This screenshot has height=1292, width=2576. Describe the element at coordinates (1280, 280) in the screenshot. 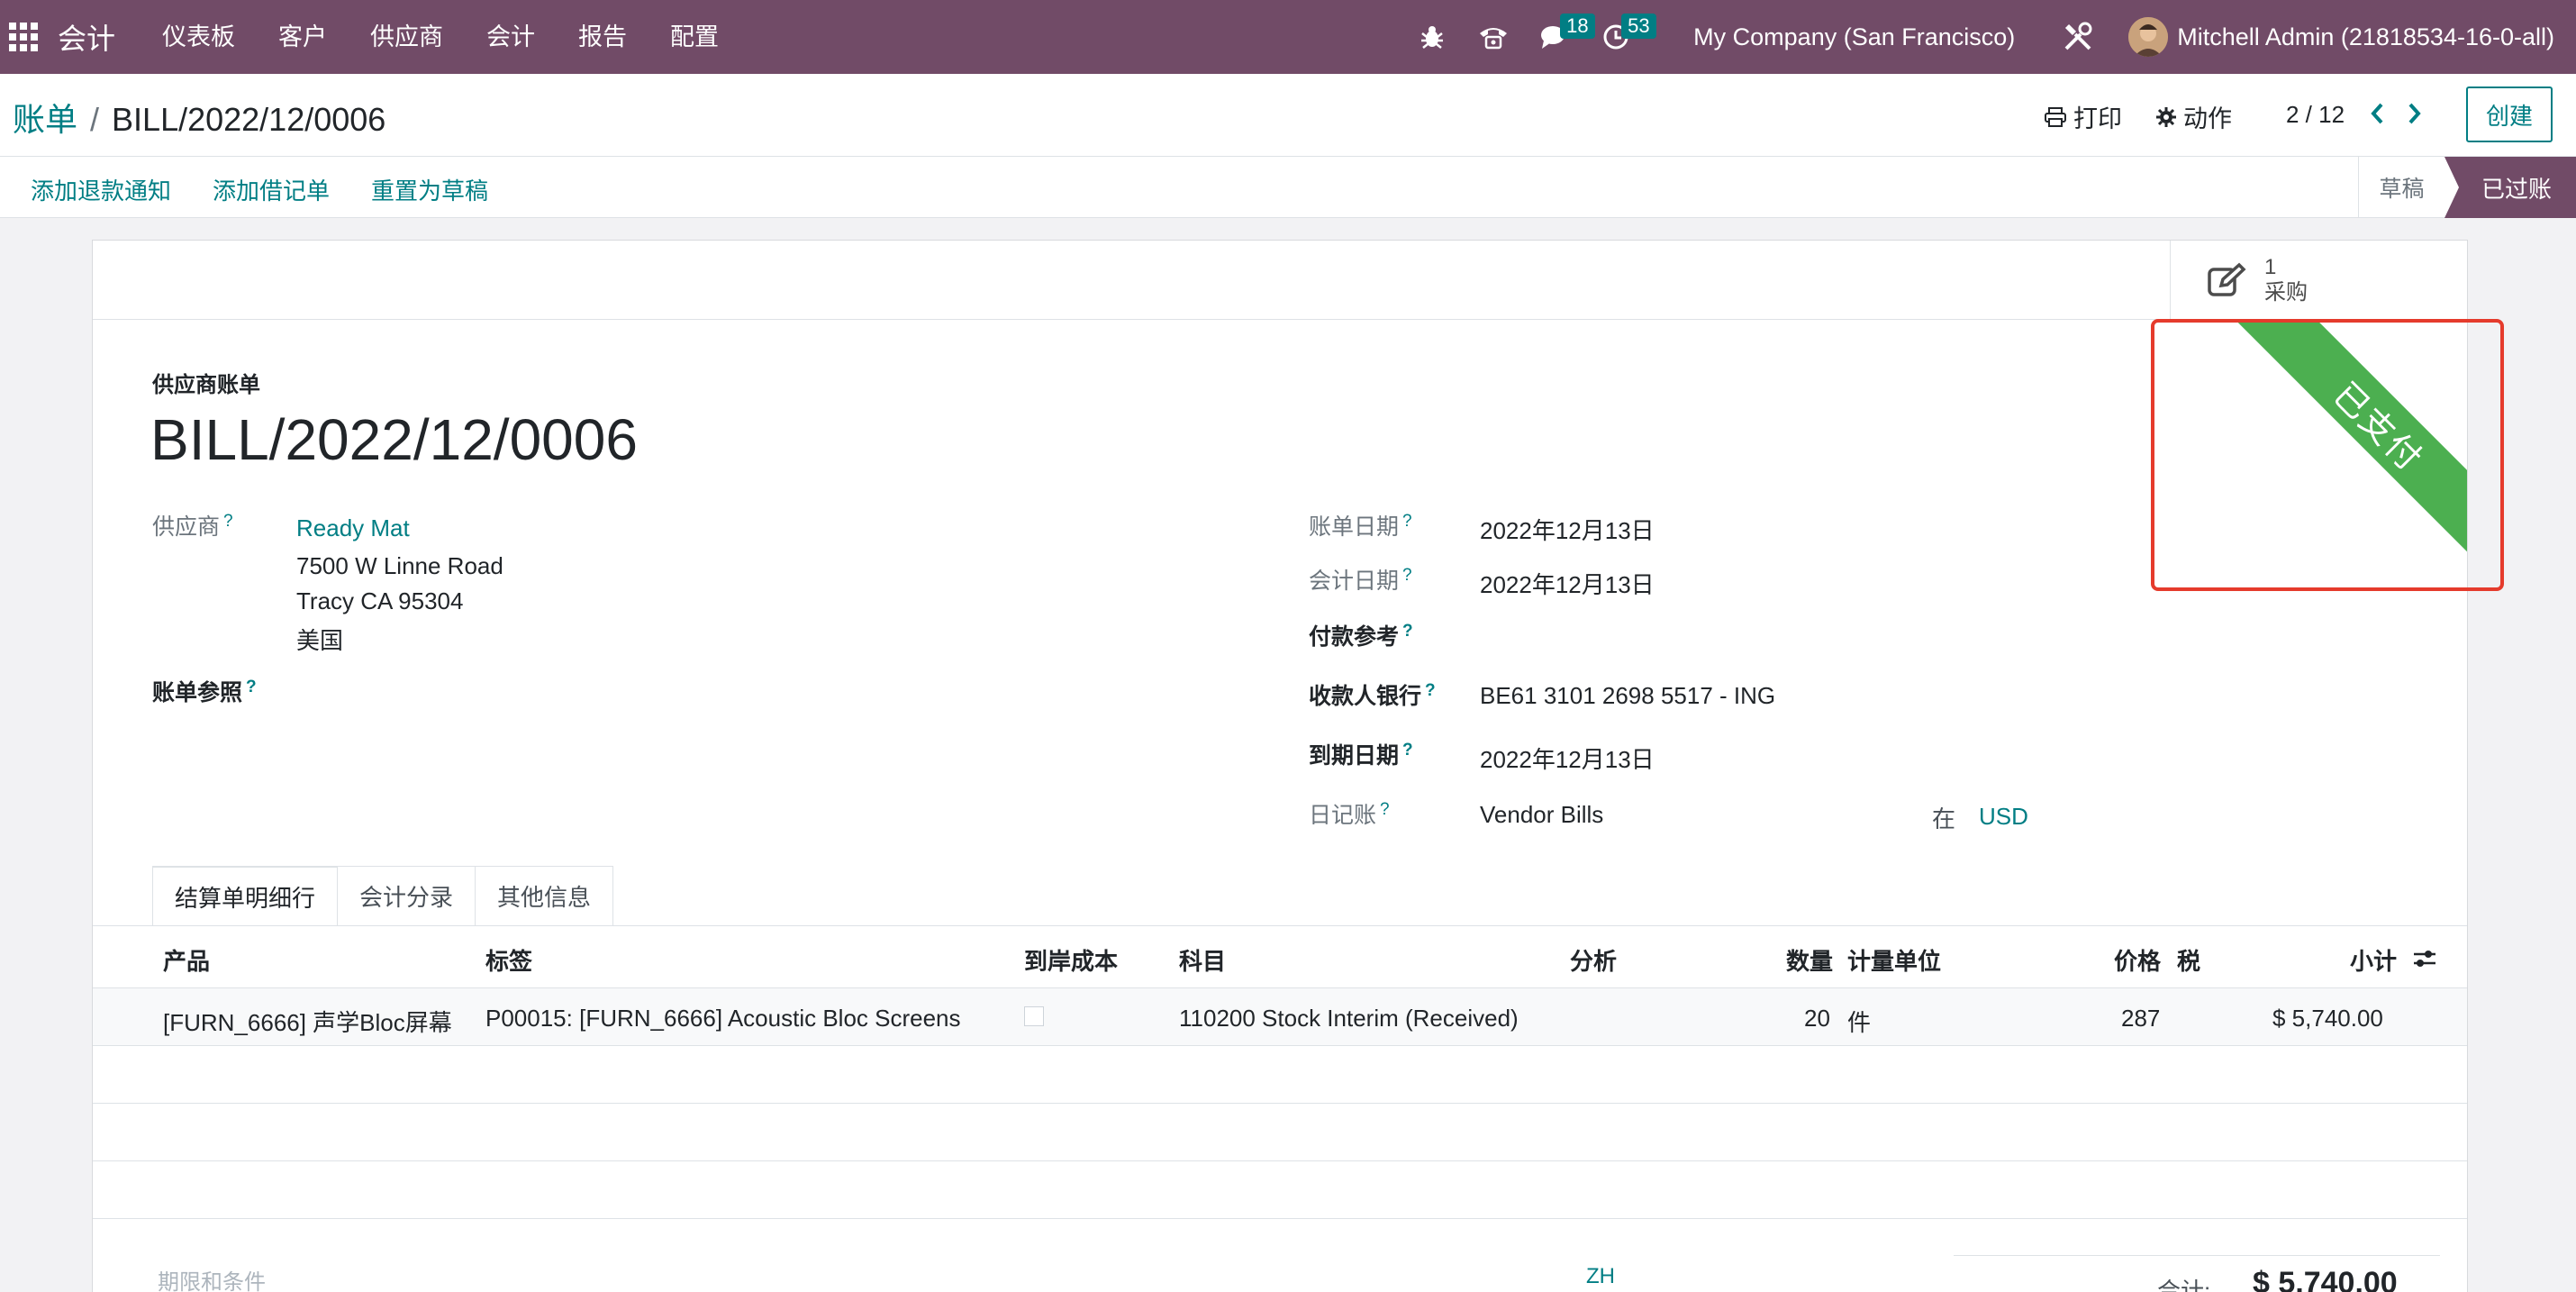

I see `button-box: 1 采购` at that location.